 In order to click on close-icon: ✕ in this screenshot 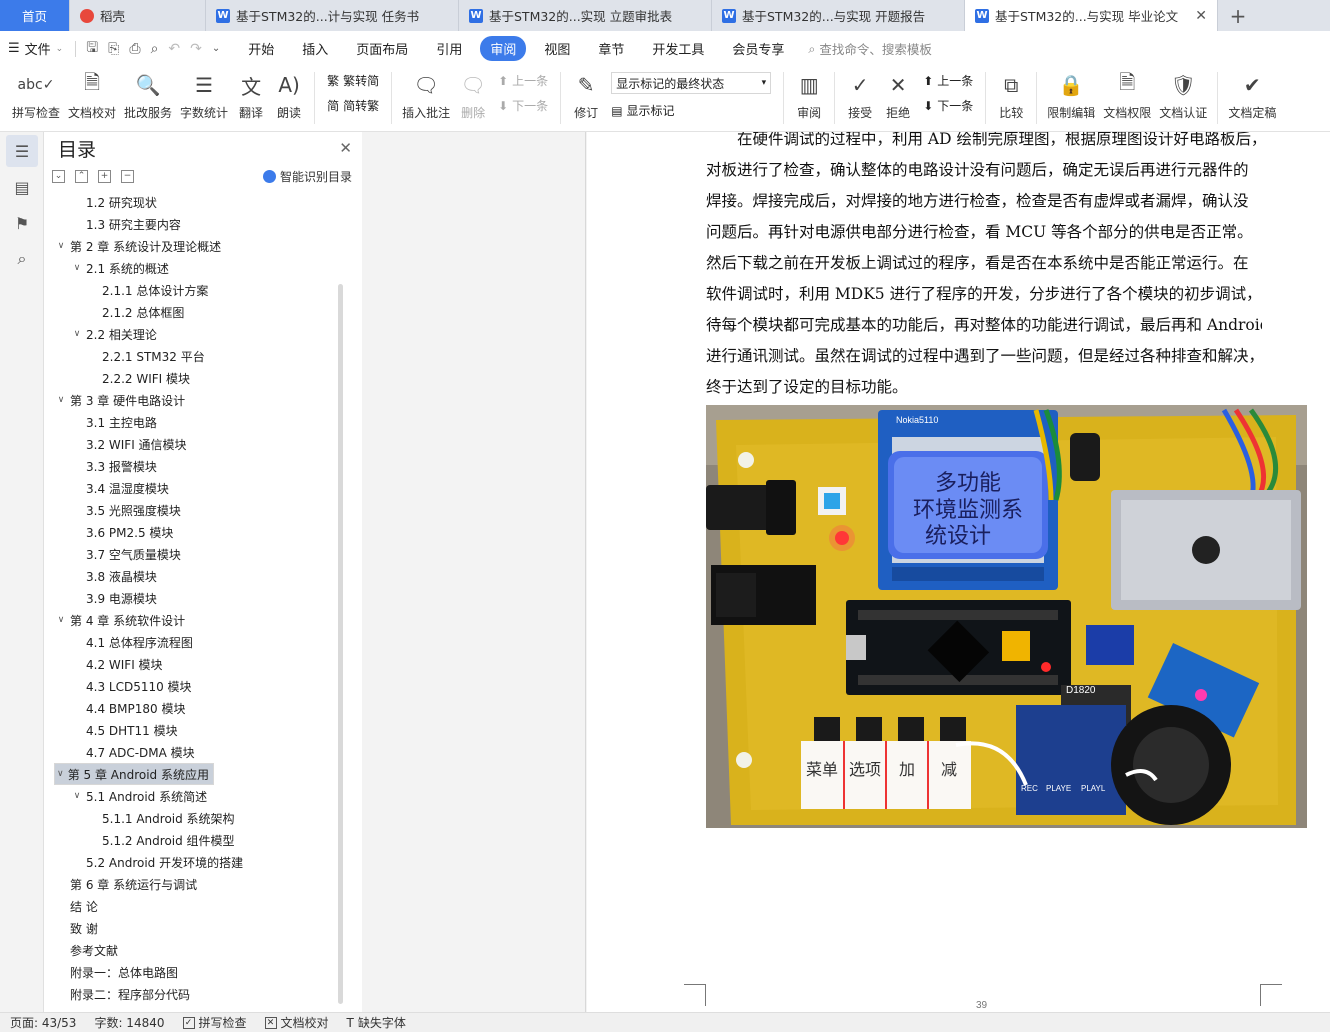, I will do `click(1201, 16)`.